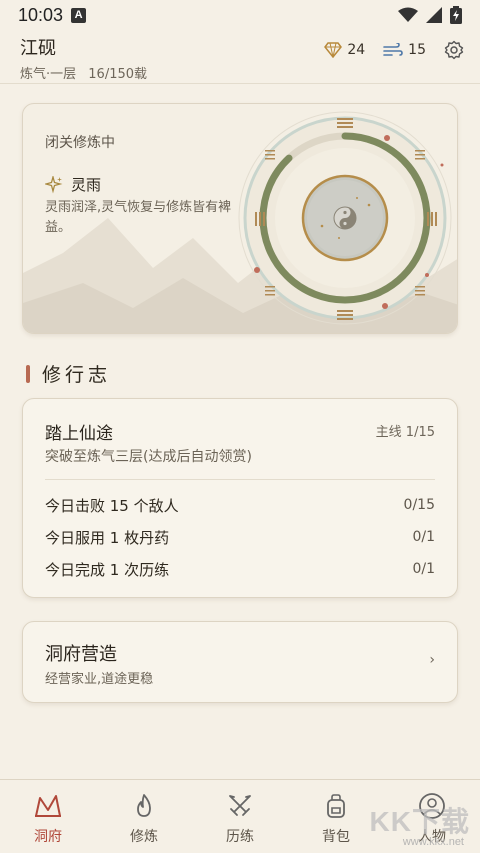  I want to click on chevron-right-icon: ›, so click(432, 660).